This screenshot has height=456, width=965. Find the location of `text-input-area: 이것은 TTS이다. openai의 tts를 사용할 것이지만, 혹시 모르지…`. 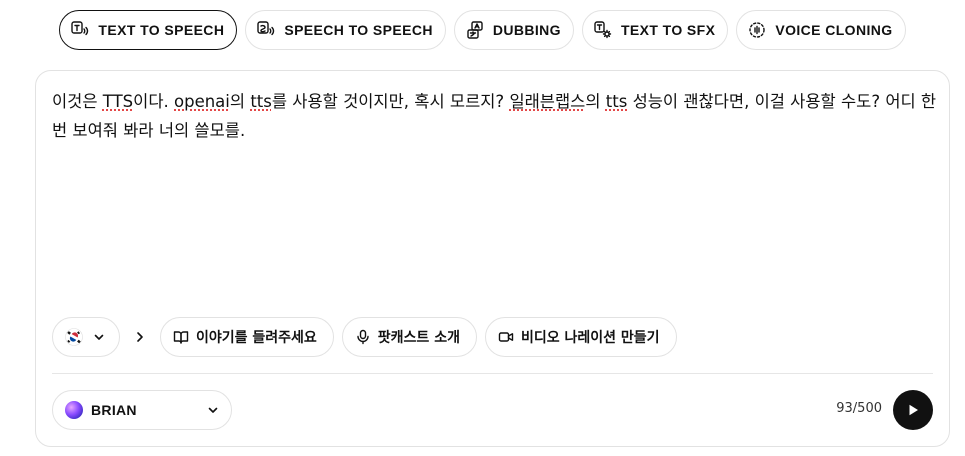

text-input-area: 이것은 TTS이다. openai의 tts를 사용할 것이지만, 혹시 모르지… is located at coordinates (494, 116).